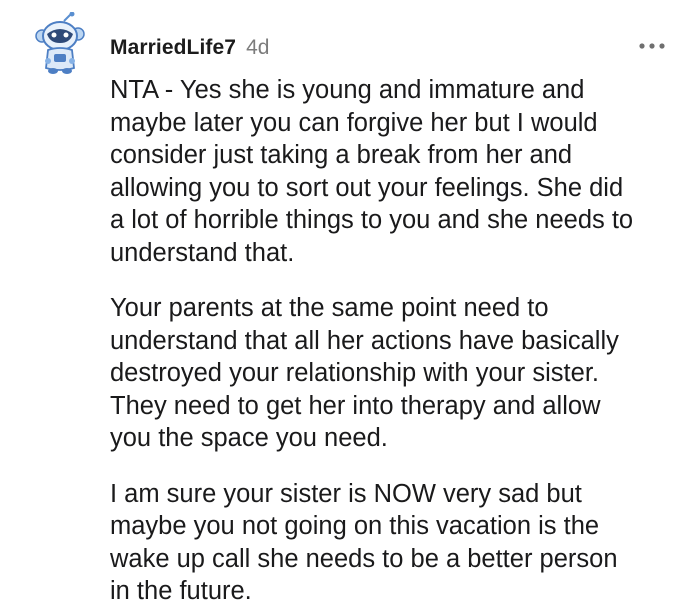 The width and height of the screenshot is (700, 609). What do you see at coordinates (249, 438) in the screenshot?
I see `comment-line: you the space you need.` at bounding box center [249, 438].